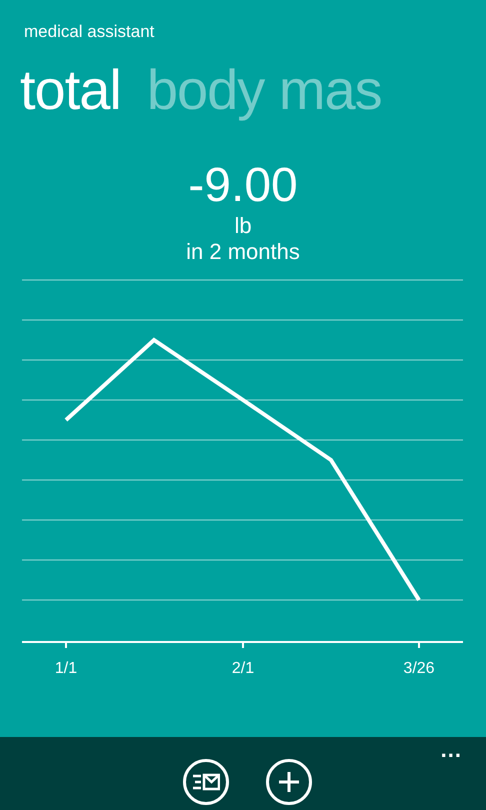 This screenshot has width=486, height=810. Describe the element at coordinates (243, 252) in the screenshot. I see `period-label: in 2 months` at that location.